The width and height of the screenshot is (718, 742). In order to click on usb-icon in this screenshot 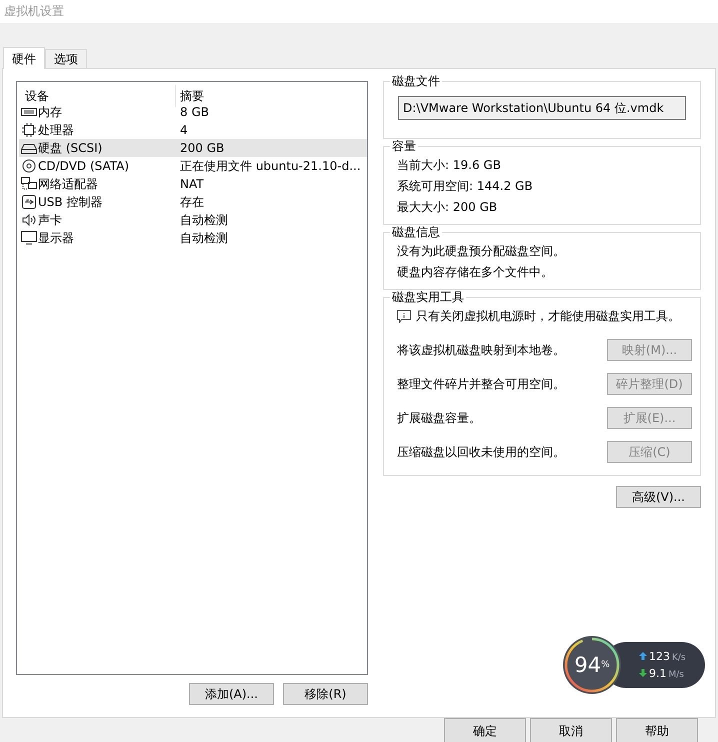, I will do `click(29, 202)`.